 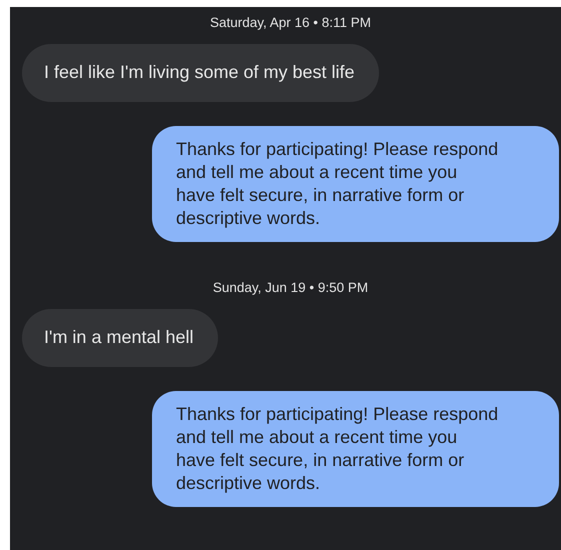 What do you see at coordinates (290, 287) in the screenshot?
I see `message-timestamp: Sunday, Jun 19 • 9:50 PM` at bounding box center [290, 287].